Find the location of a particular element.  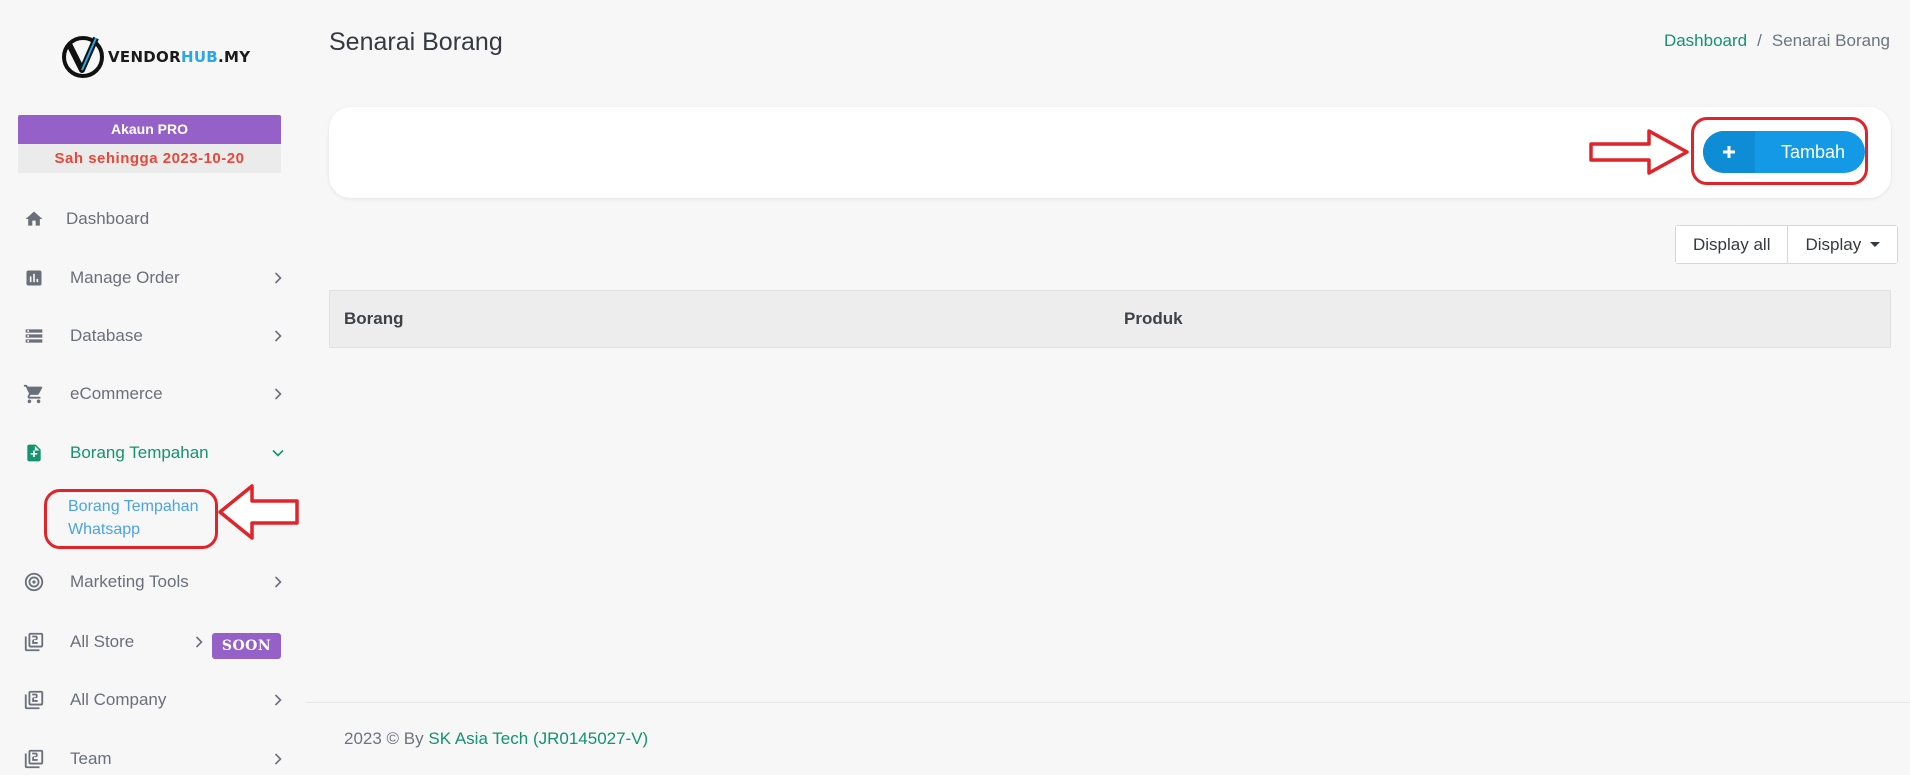

plan-label: Akaun PRO is located at coordinates (149, 129).